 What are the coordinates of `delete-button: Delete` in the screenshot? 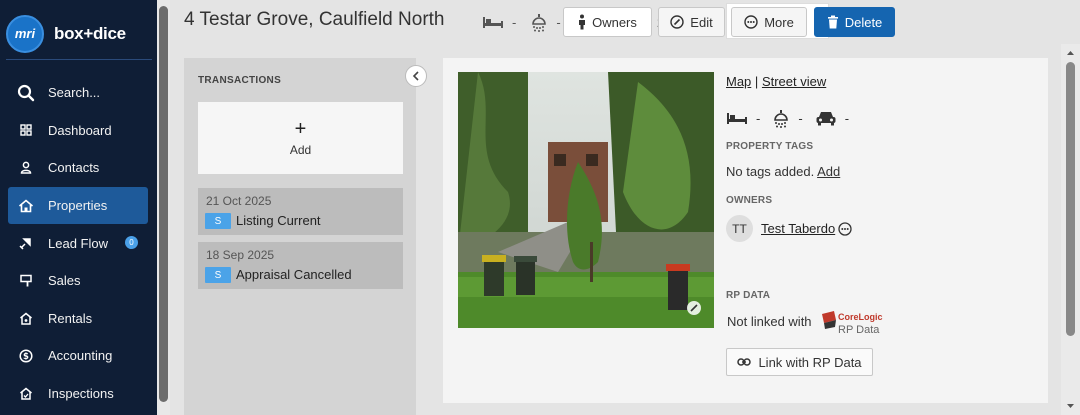 It's located at (854, 22).